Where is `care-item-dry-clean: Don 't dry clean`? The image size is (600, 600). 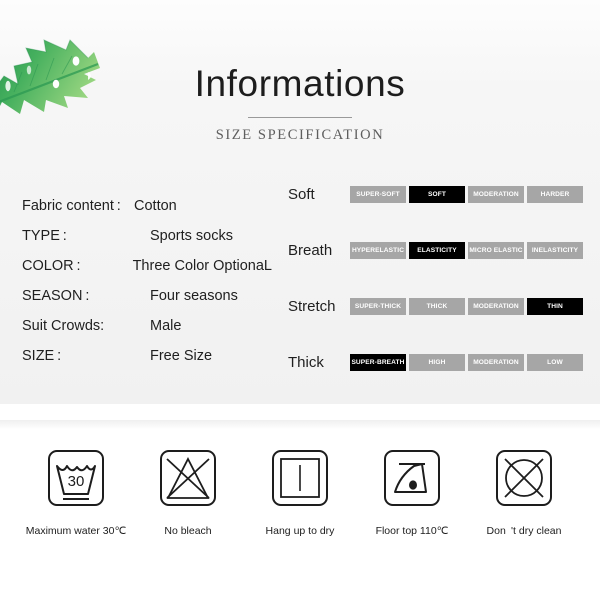
care-item-dry-clean: Don 't dry clean is located at coordinates (524, 492).